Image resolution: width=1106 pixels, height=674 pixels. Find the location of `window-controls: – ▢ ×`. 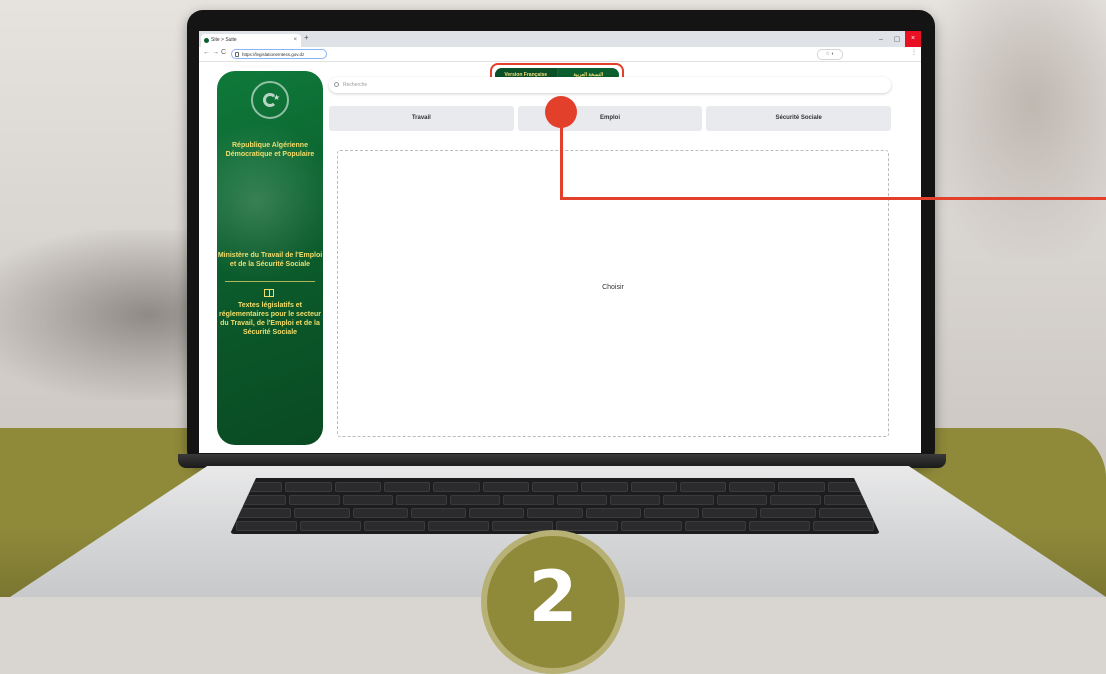

window-controls: – ▢ × is located at coordinates (897, 39).